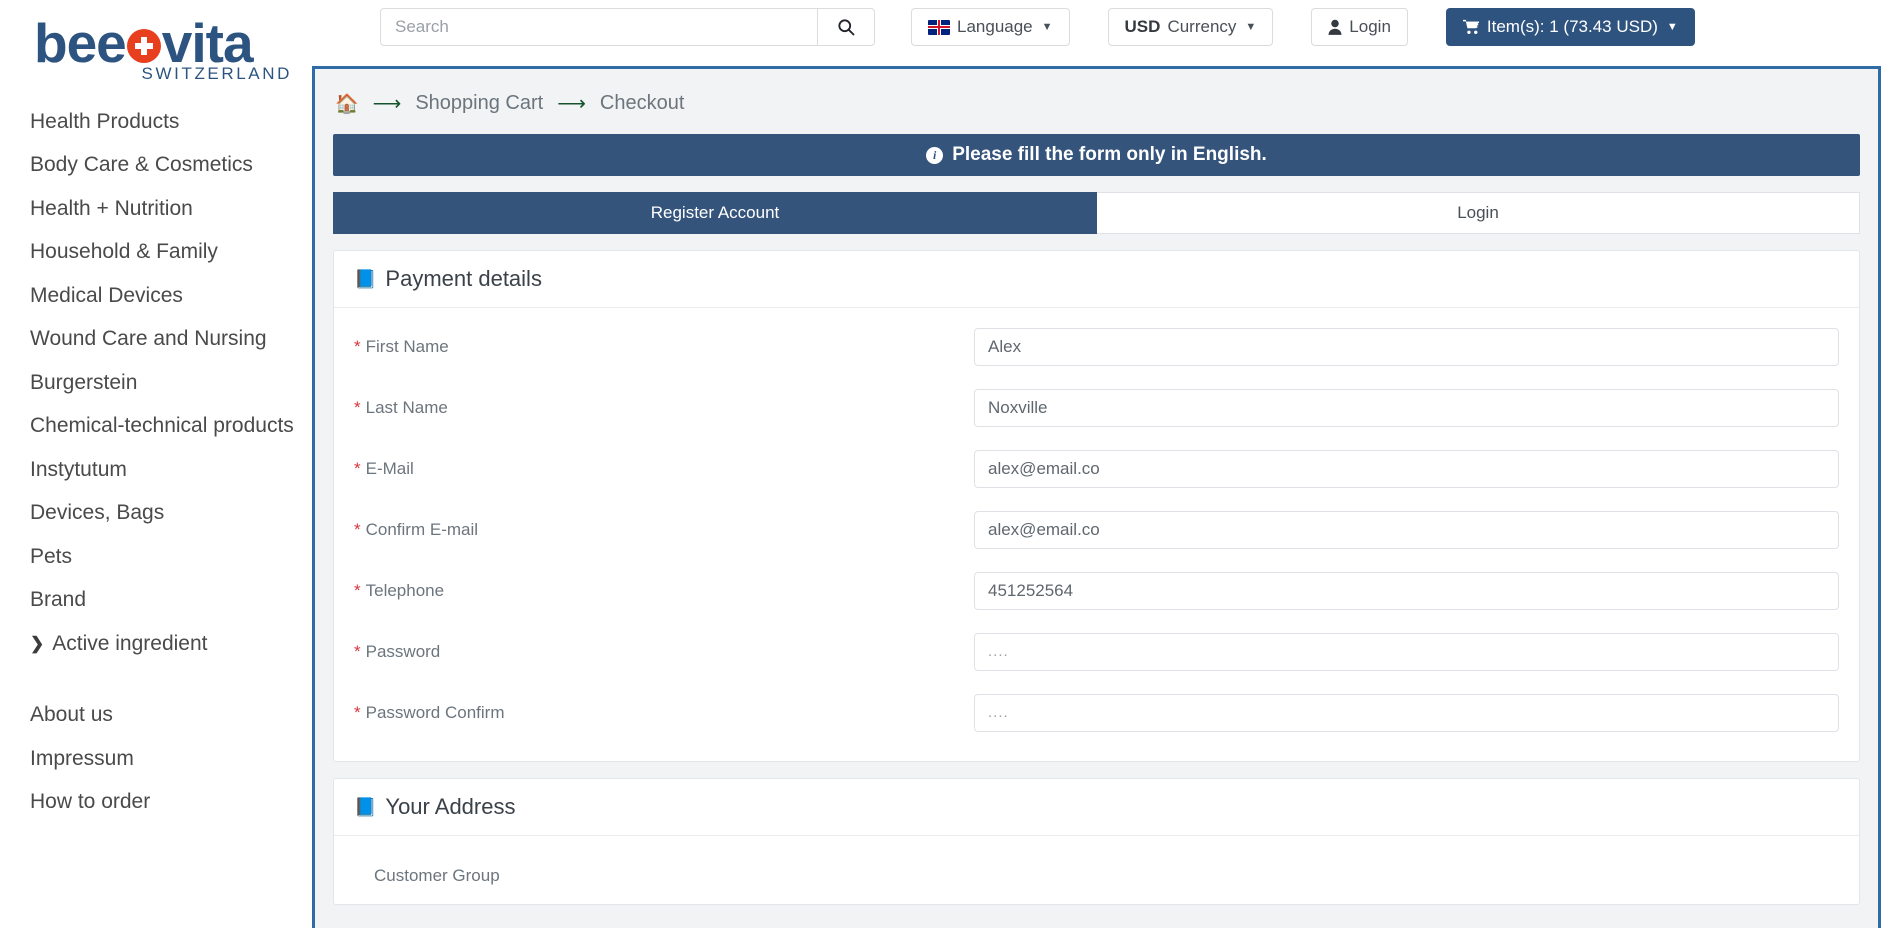 This screenshot has width=1897, height=928. Describe the element at coordinates (162, 426) in the screenshot. I see `sidebar-item-label: Chemical-technical products` at that location.